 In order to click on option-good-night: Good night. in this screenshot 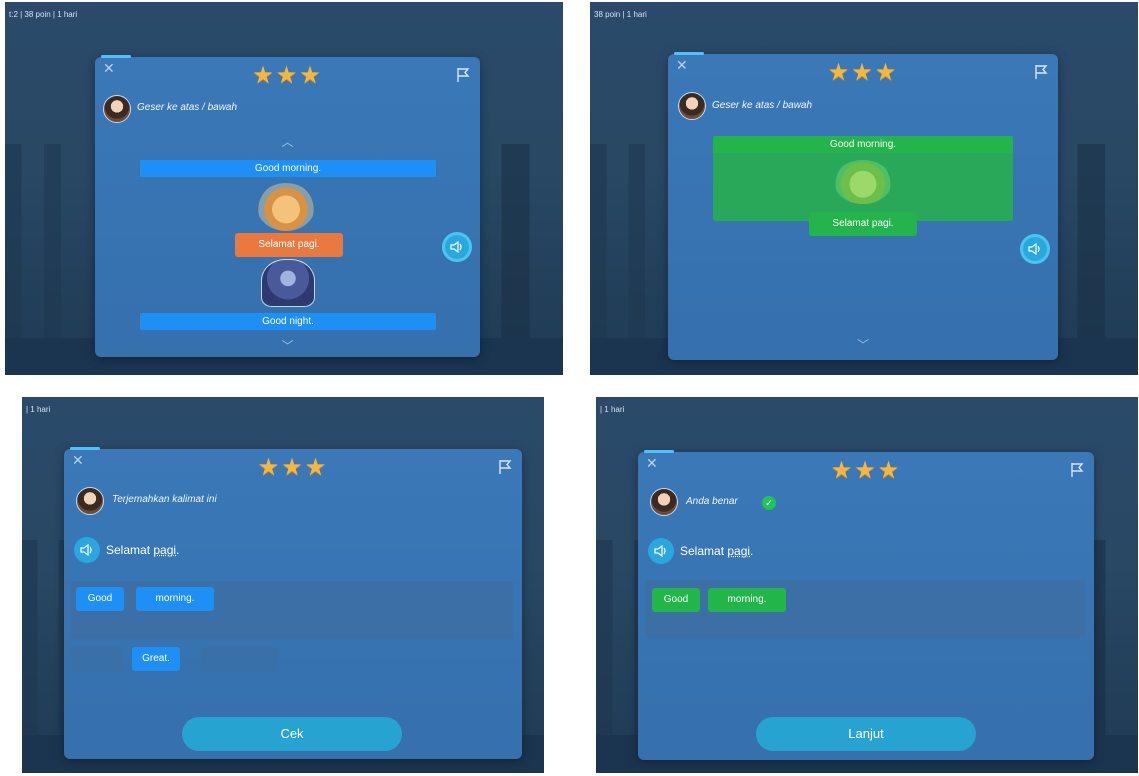, I will do `click(288, 321)`.